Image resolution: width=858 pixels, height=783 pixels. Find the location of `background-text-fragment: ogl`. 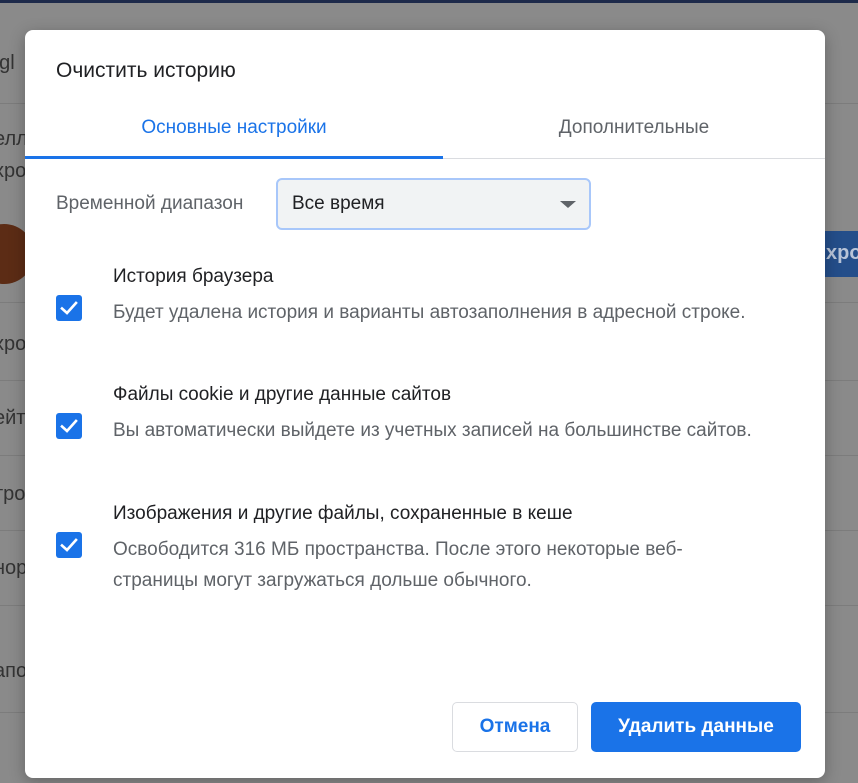

background-text-fragment: ogl is located at coordinates (7, 63).